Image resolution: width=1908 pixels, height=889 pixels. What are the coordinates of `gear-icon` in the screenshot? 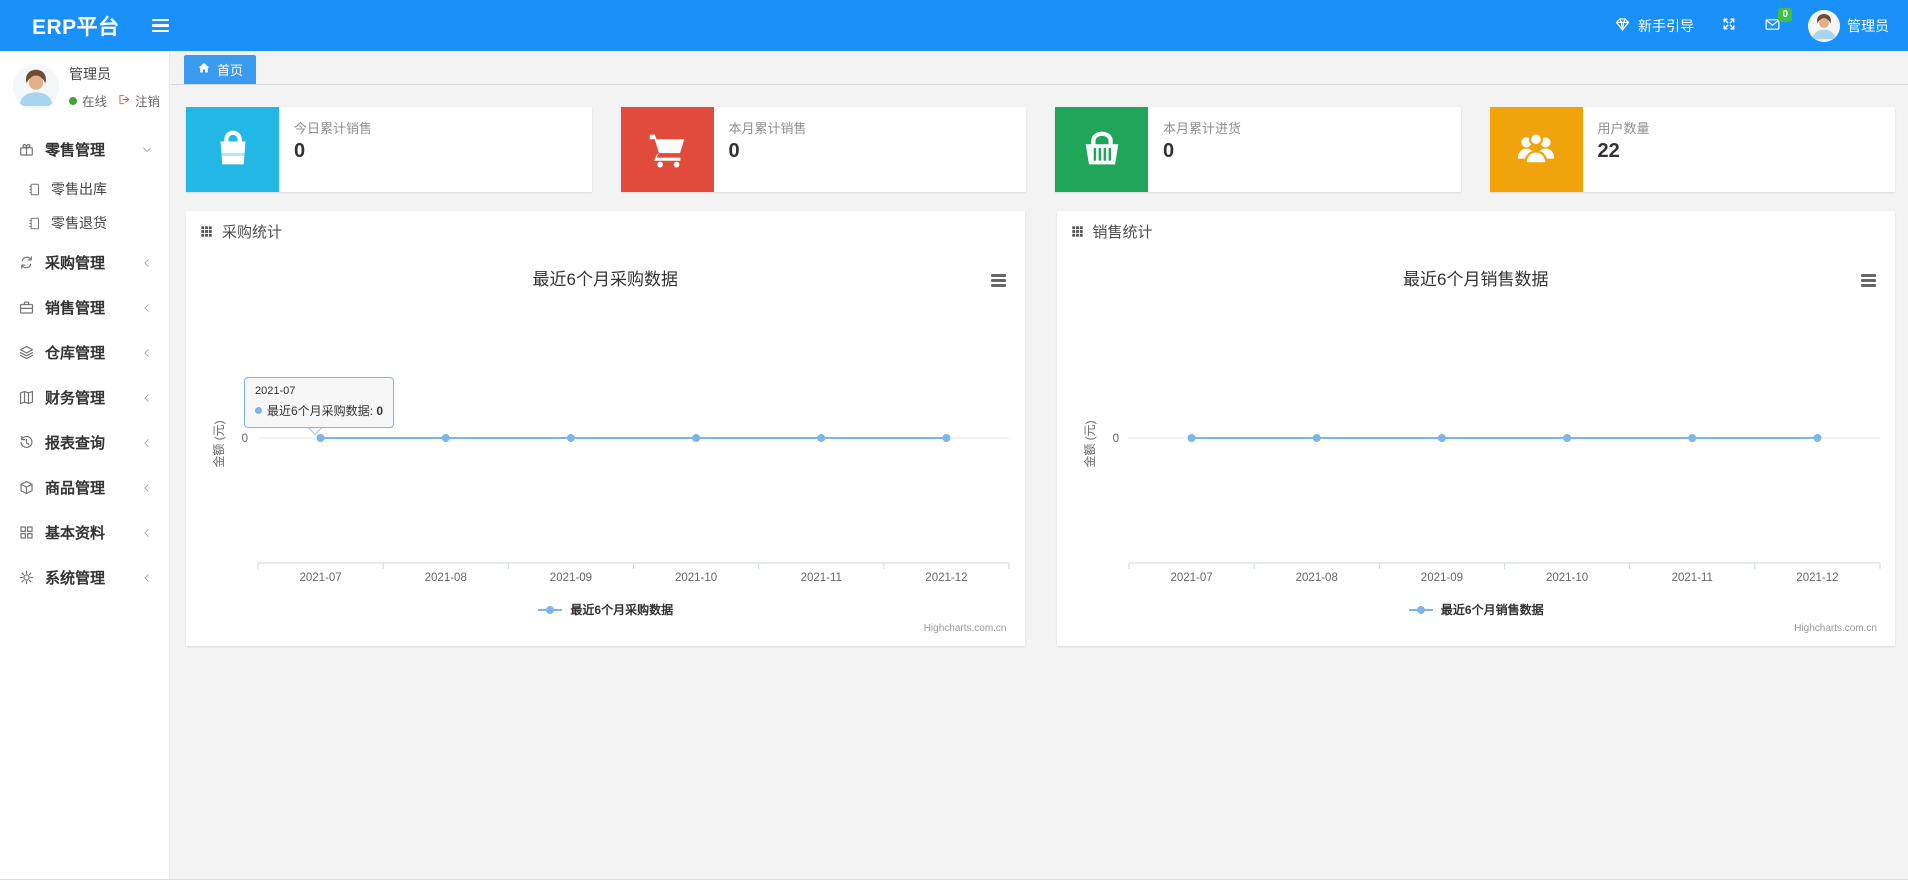 It's located at (26, 577).